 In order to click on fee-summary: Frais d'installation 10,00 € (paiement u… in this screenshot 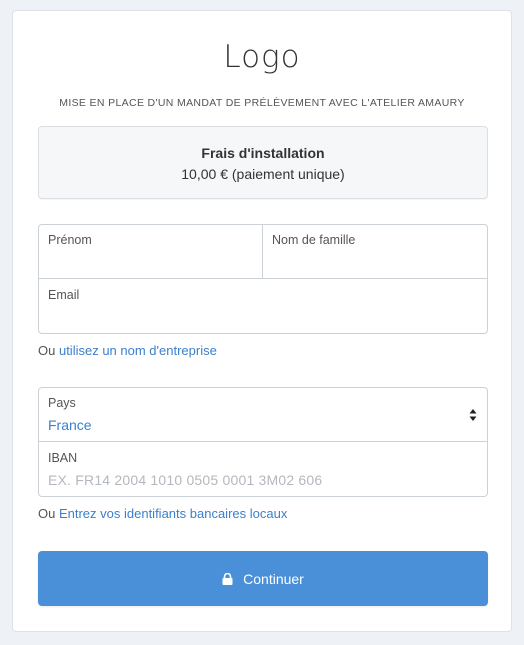, I will do `click(263, 162)`.